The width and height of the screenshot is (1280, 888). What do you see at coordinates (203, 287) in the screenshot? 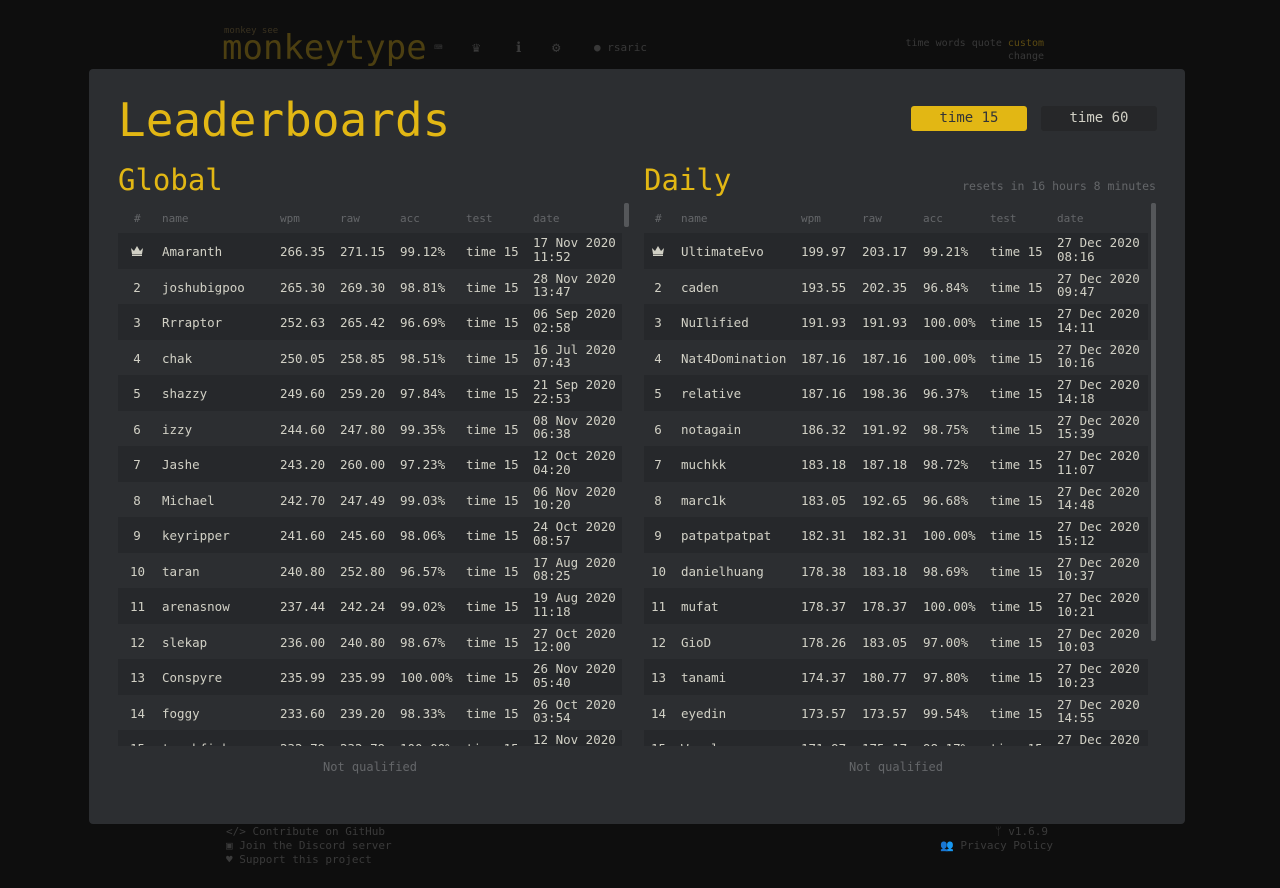
I see `name-cell: joshubigpoo` at bounding box center [203, 287].